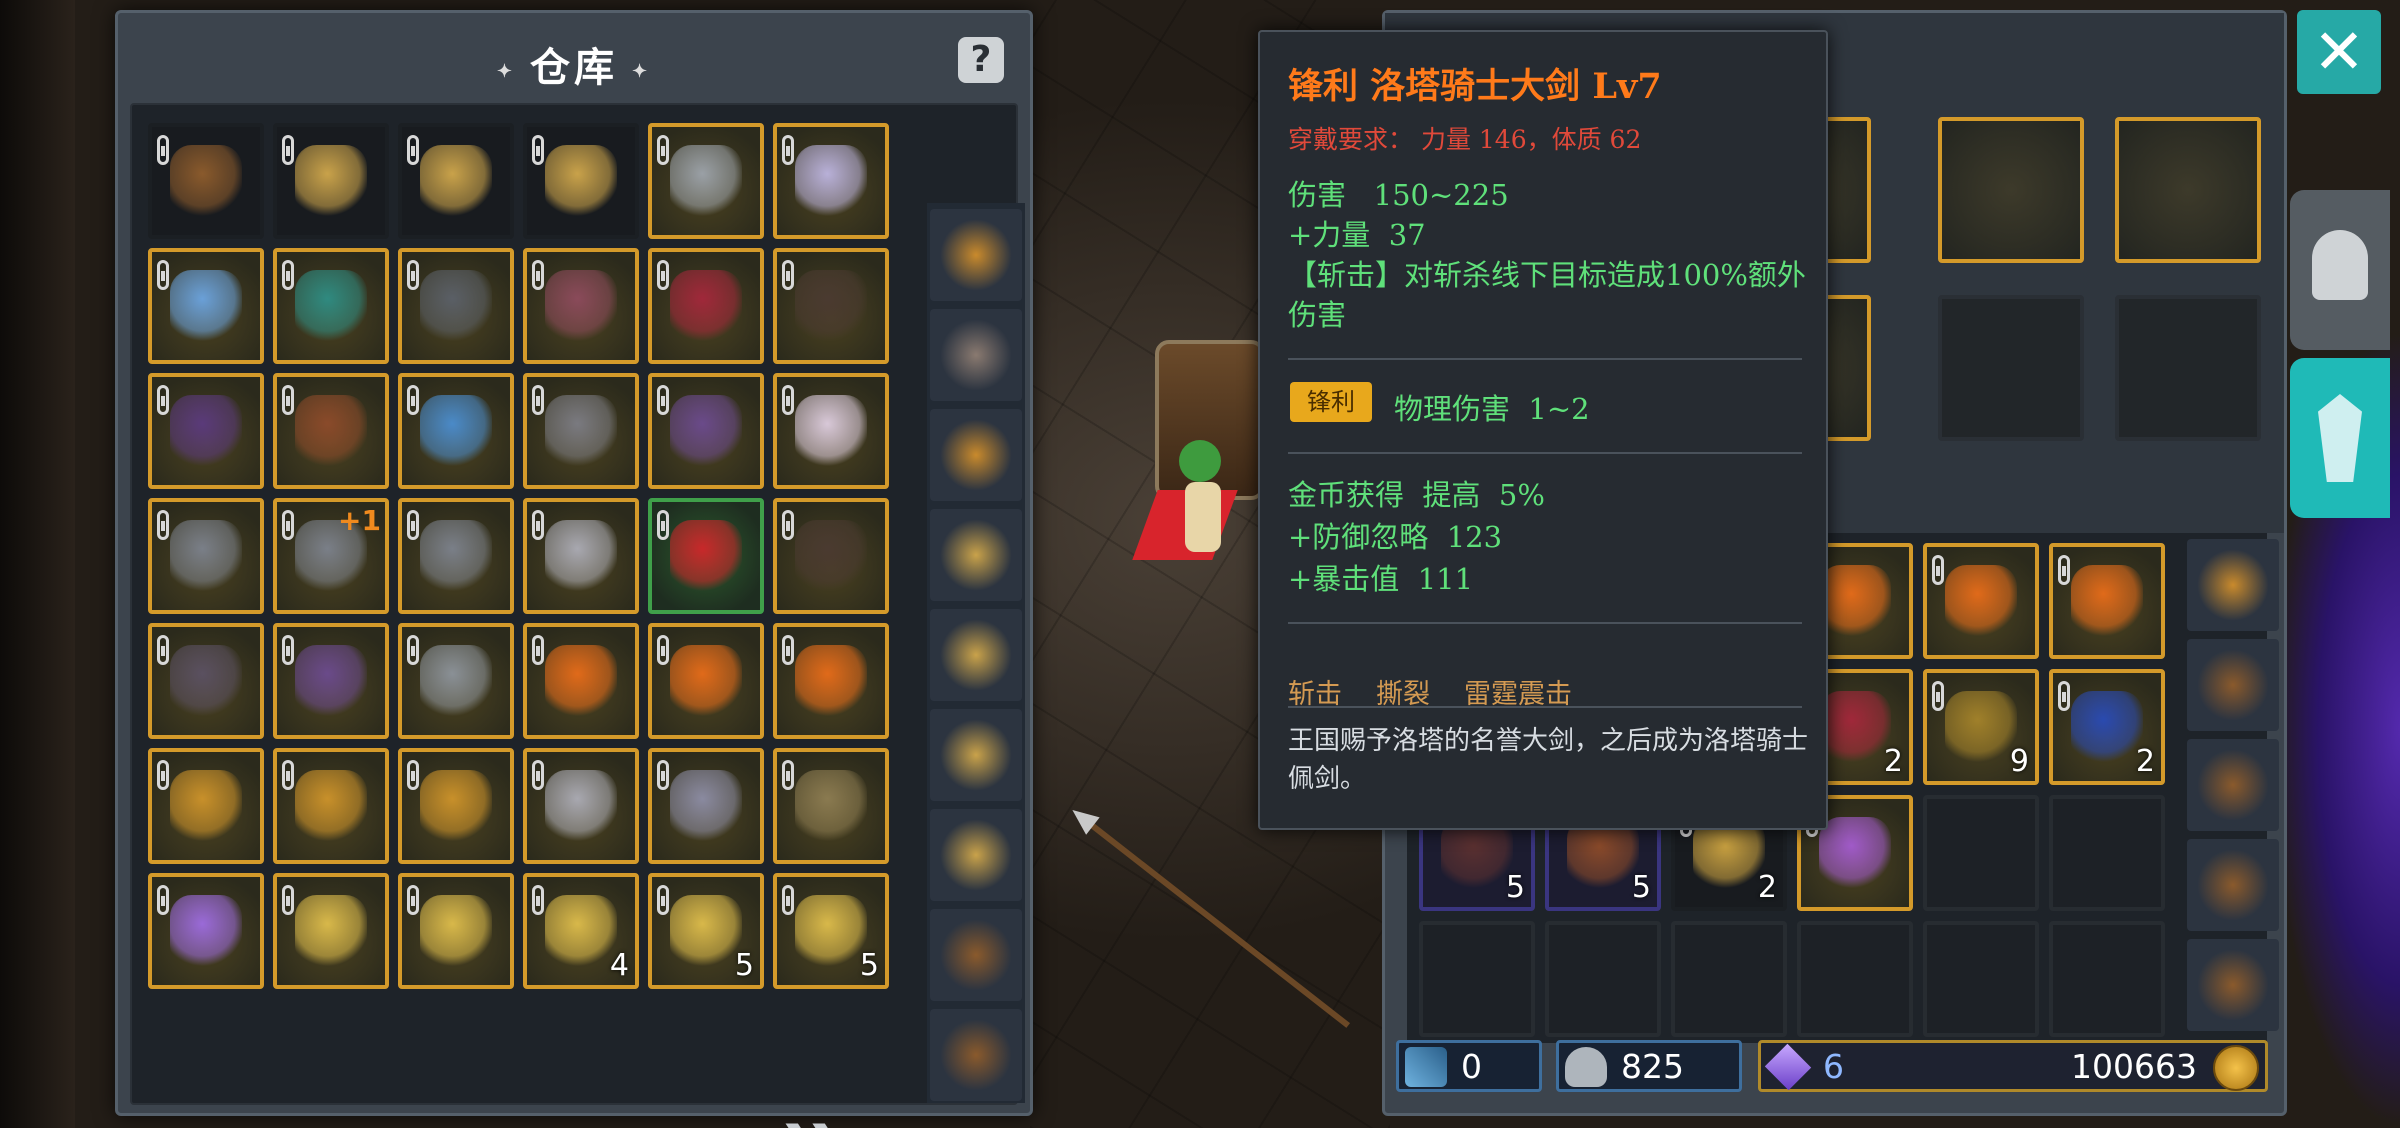  What do you see at coordinates (2188, 190) in the screenshot?
I see `equip-bow-slot` at bounding box center [2188, 190].